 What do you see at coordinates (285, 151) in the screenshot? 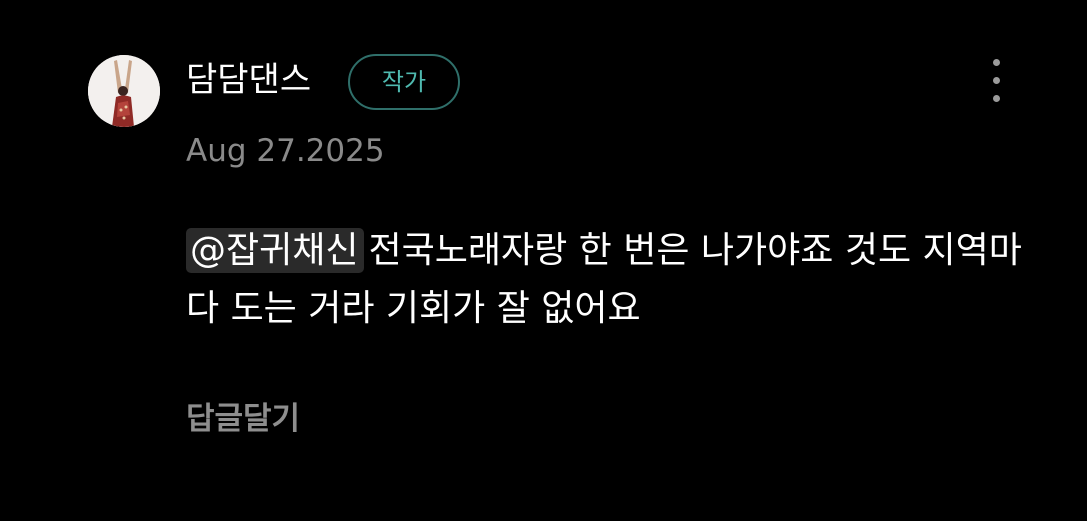
I see `comment-date: Aug 27.2025` at bounding box center [285, 151].